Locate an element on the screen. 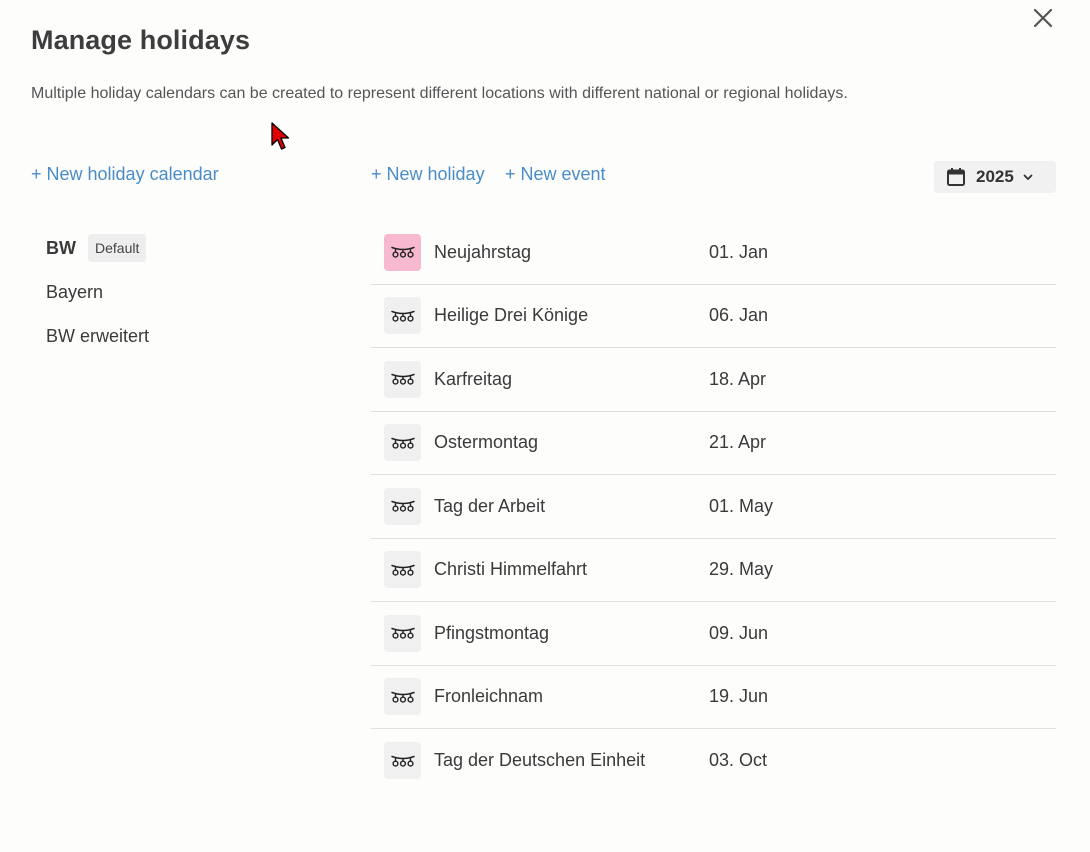 The height and width of the screenshot is (852, 1090). holiday-date: 21. Apr is located at coordinates (738, 442).